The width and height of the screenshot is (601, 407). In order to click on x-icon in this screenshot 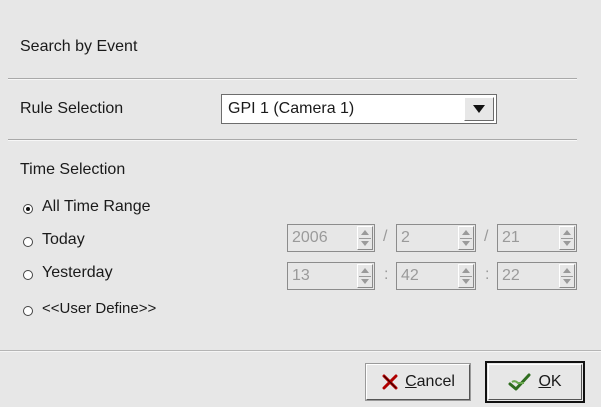, I will do `click(390, 382)`.